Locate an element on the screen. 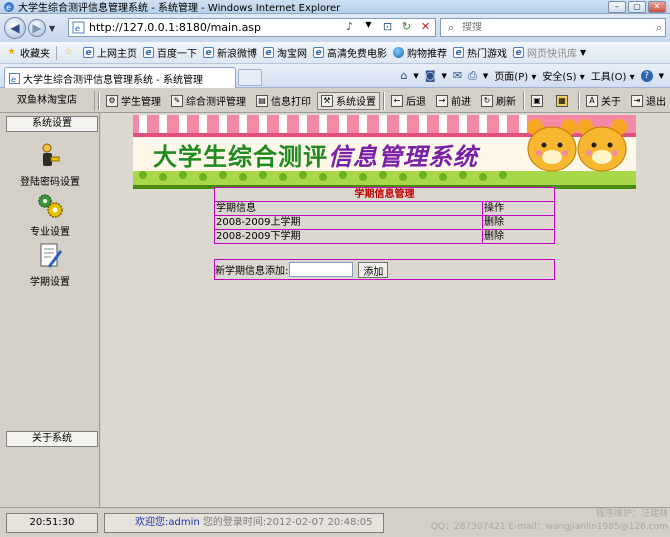 The width and height of the screenshot is (670, 537). new-tab-button is located at coordinates (250, 77).